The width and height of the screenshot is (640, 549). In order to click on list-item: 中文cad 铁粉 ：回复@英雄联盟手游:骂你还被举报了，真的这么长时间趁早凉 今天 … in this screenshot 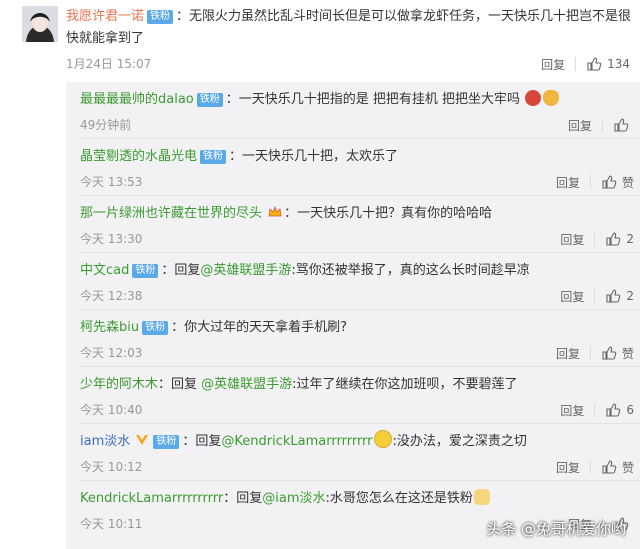, I will do `click(353, 281)`.